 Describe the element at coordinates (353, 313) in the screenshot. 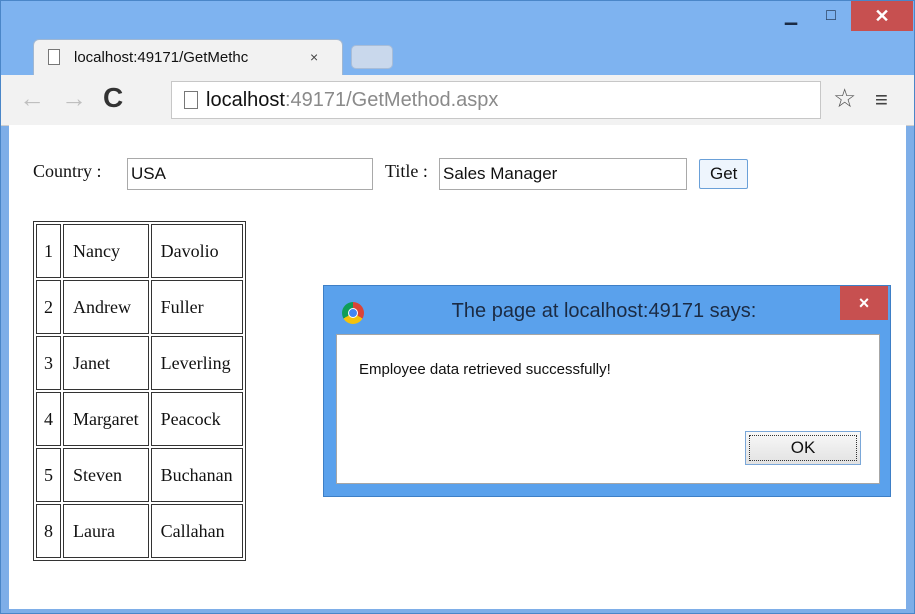

I see `chrome-logo-icon` at that location.